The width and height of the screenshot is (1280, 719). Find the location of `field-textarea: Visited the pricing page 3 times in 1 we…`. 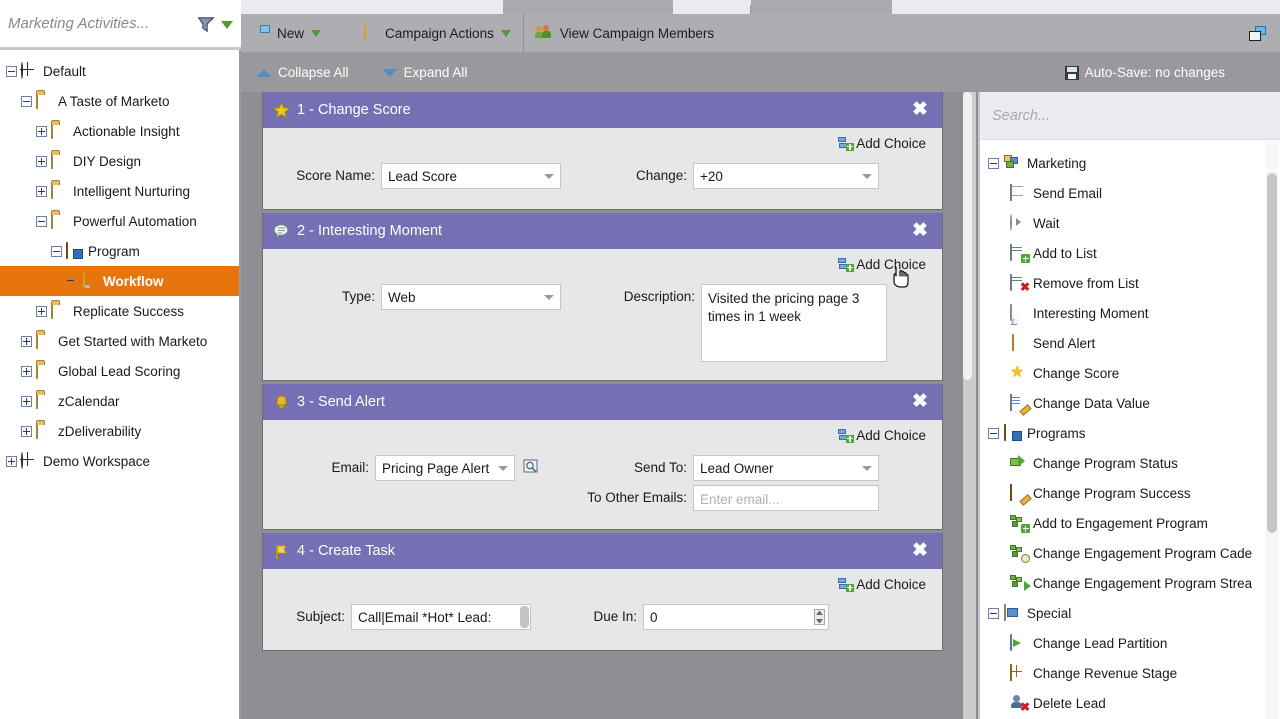

field-textarea: Visited the pricing page 3 times in 1 we… is located at coordinates (794, 323).